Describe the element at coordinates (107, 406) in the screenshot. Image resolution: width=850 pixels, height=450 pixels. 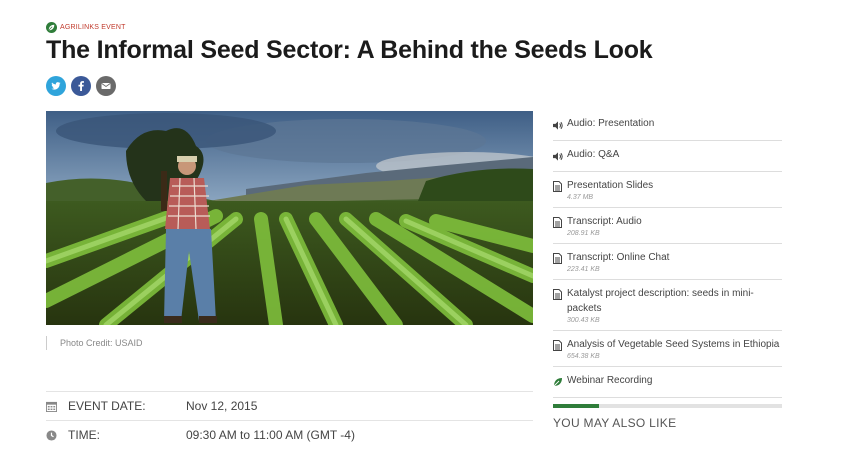
I see `event-date-label: EVENT DATE:` at that location.